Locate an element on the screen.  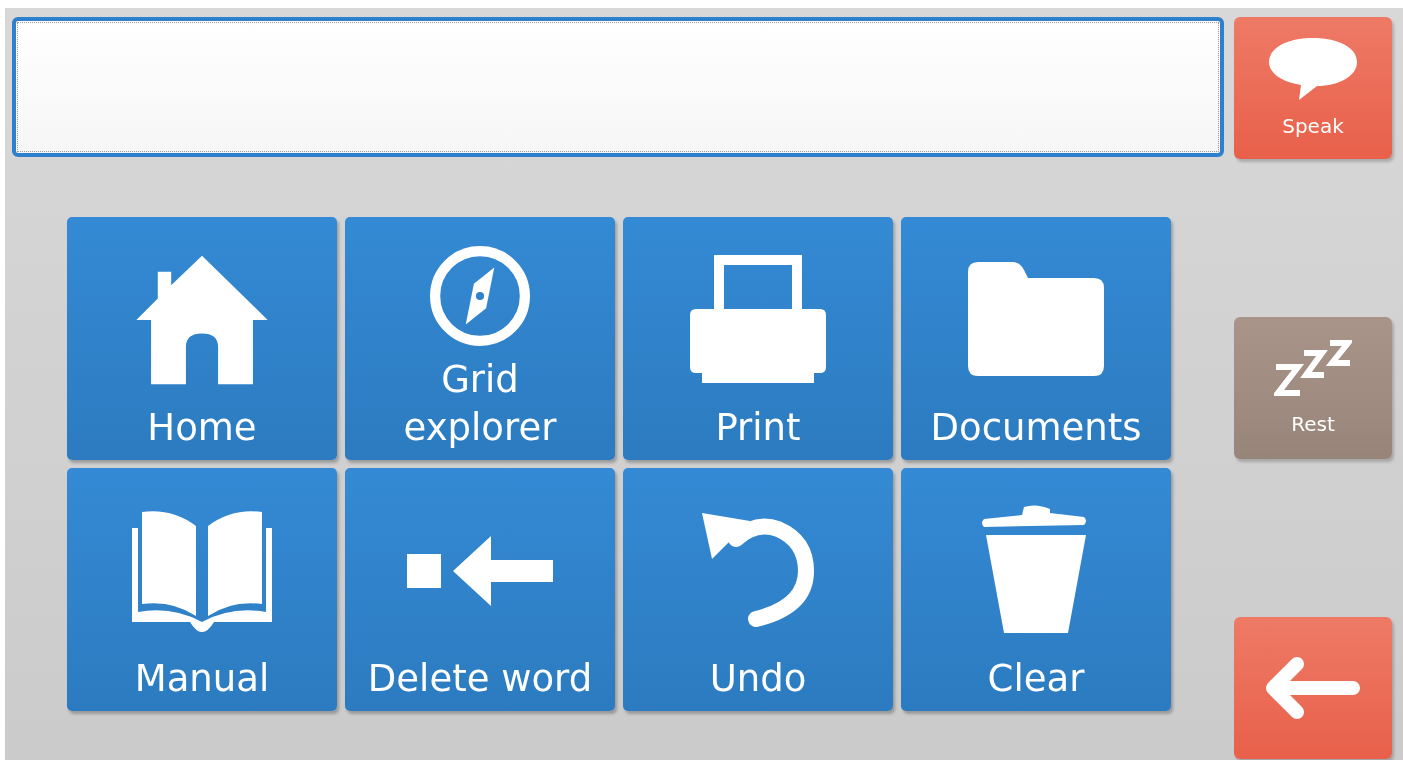
grid-tile: Undo is located at coordinates (758, 589).